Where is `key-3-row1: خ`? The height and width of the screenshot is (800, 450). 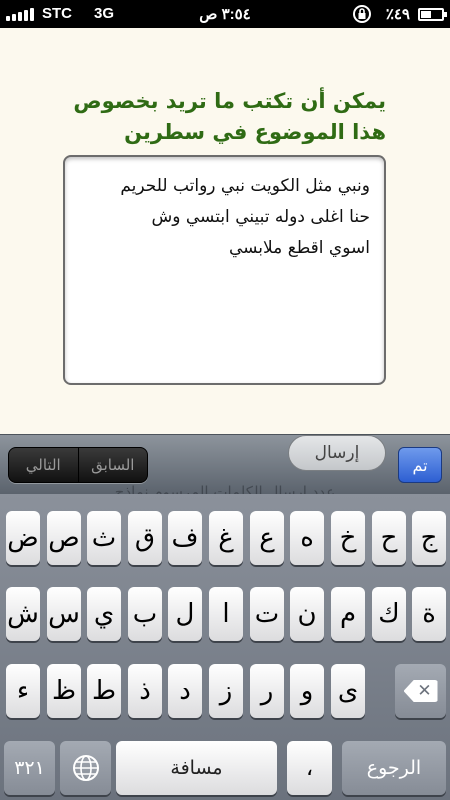
key-3-row1: خ is located at coordinates (348, 538).